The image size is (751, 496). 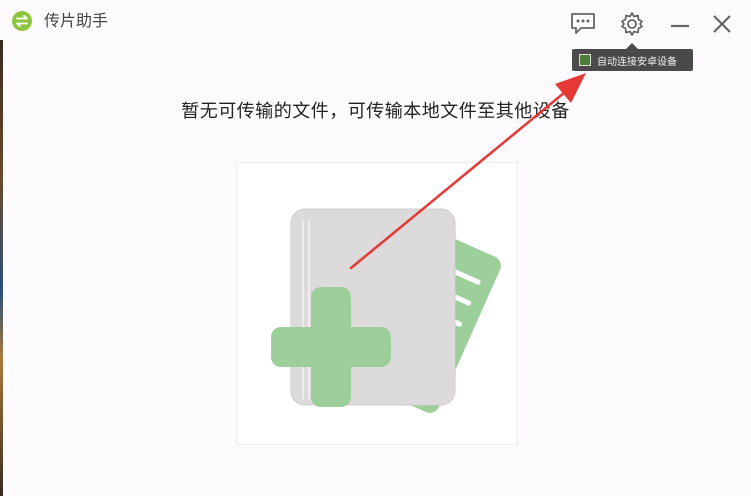 I want to click on auto-connect-tooltip: 自动连接安卓设备, so click(x=632, y=57).